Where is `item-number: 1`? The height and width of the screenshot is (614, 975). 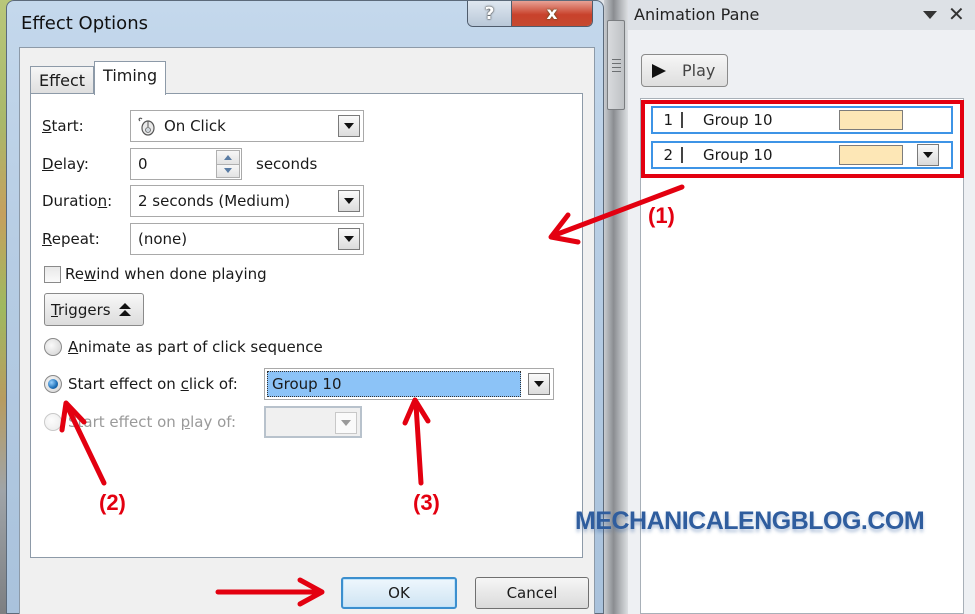 item-number: 1 is located at coordinates (668, 120).